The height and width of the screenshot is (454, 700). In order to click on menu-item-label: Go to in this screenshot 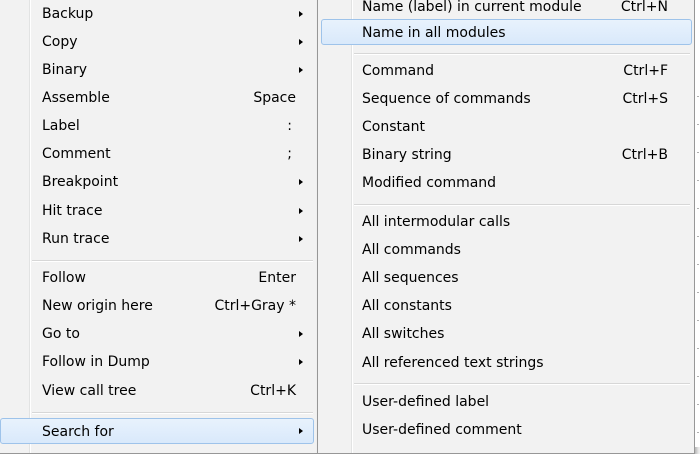, I will do `click(61, 334)`.